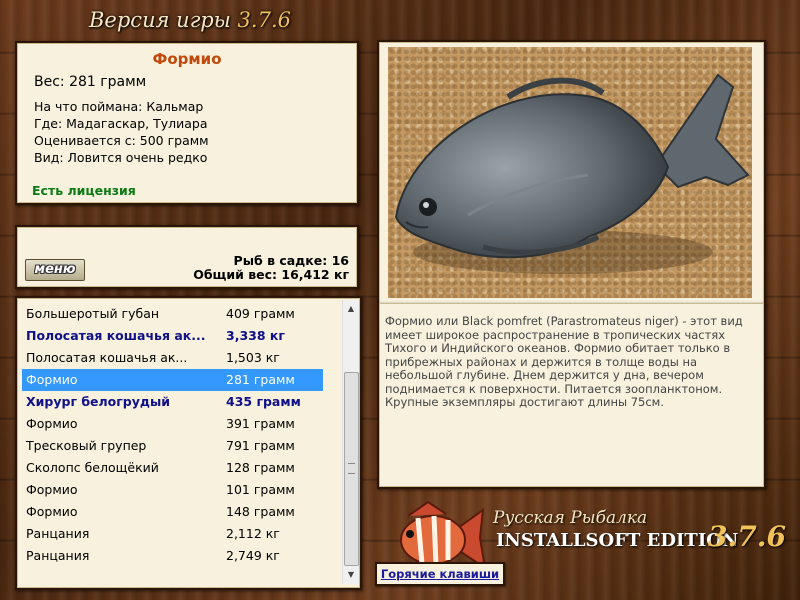 Image resolution: width=800 pixels, height=600 pixels. What do you see at coordinates (291, 260) in the screenshot?
I see `fish-count: Рыб в садке: 16` at bounding box center [291, 260].